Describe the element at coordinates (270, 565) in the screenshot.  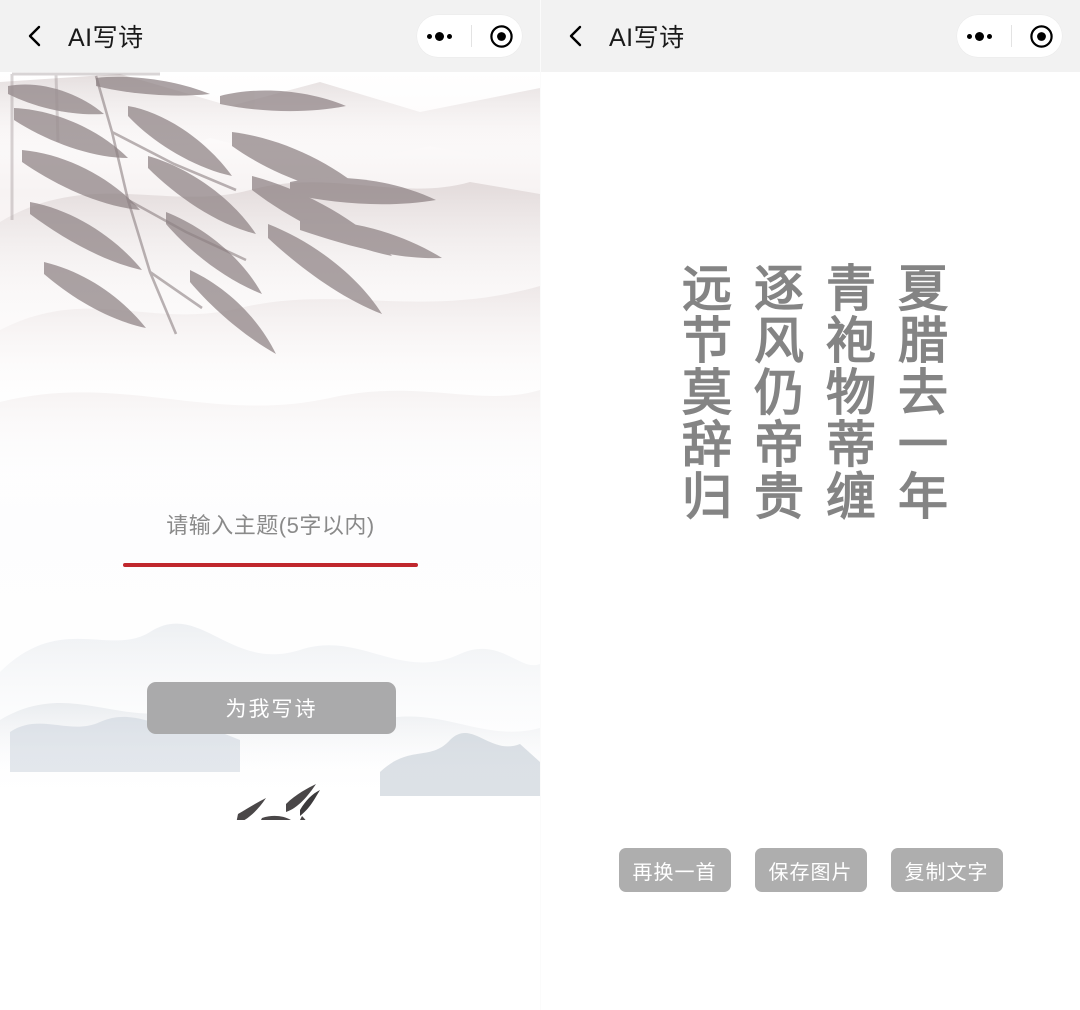
I see `input-underline` at that location.